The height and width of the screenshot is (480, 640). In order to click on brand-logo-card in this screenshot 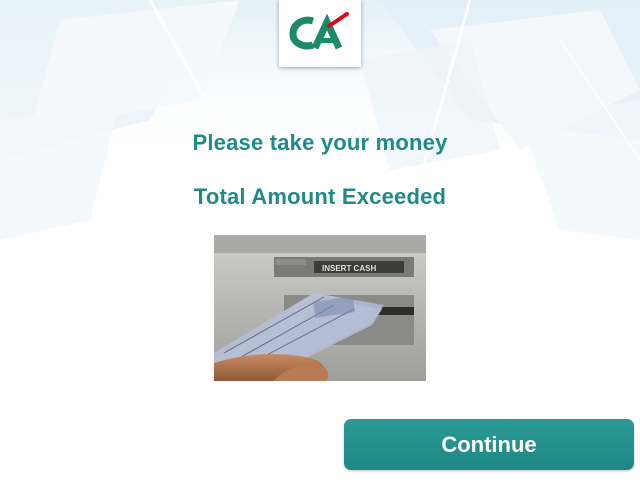, I will do `click(320, 33)`.